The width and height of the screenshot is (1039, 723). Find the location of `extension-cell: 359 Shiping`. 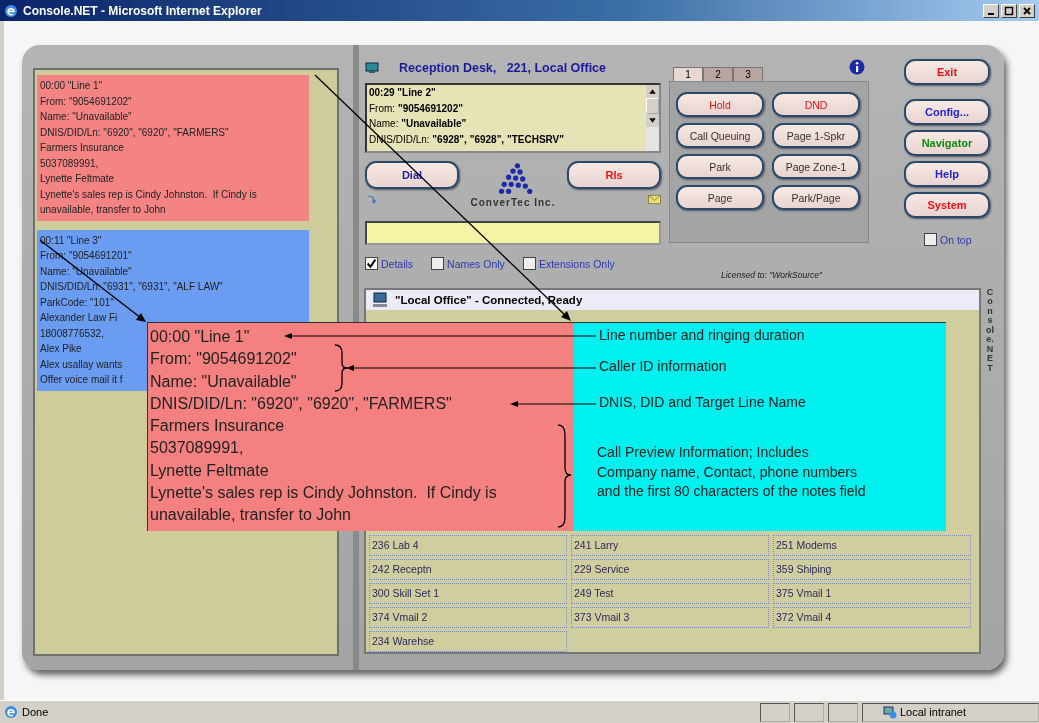

extension-cell: 359 Shiping is located at coordinates (872, 569).